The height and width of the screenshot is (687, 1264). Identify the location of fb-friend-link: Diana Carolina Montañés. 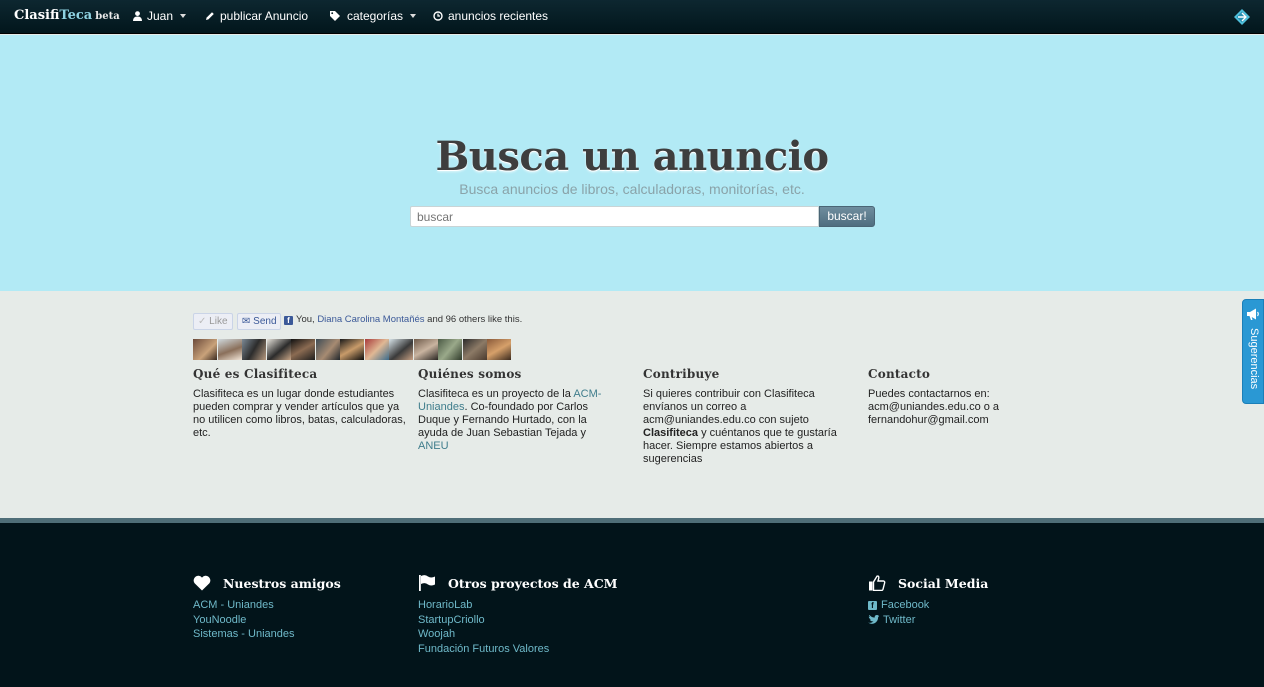
(370, 319).